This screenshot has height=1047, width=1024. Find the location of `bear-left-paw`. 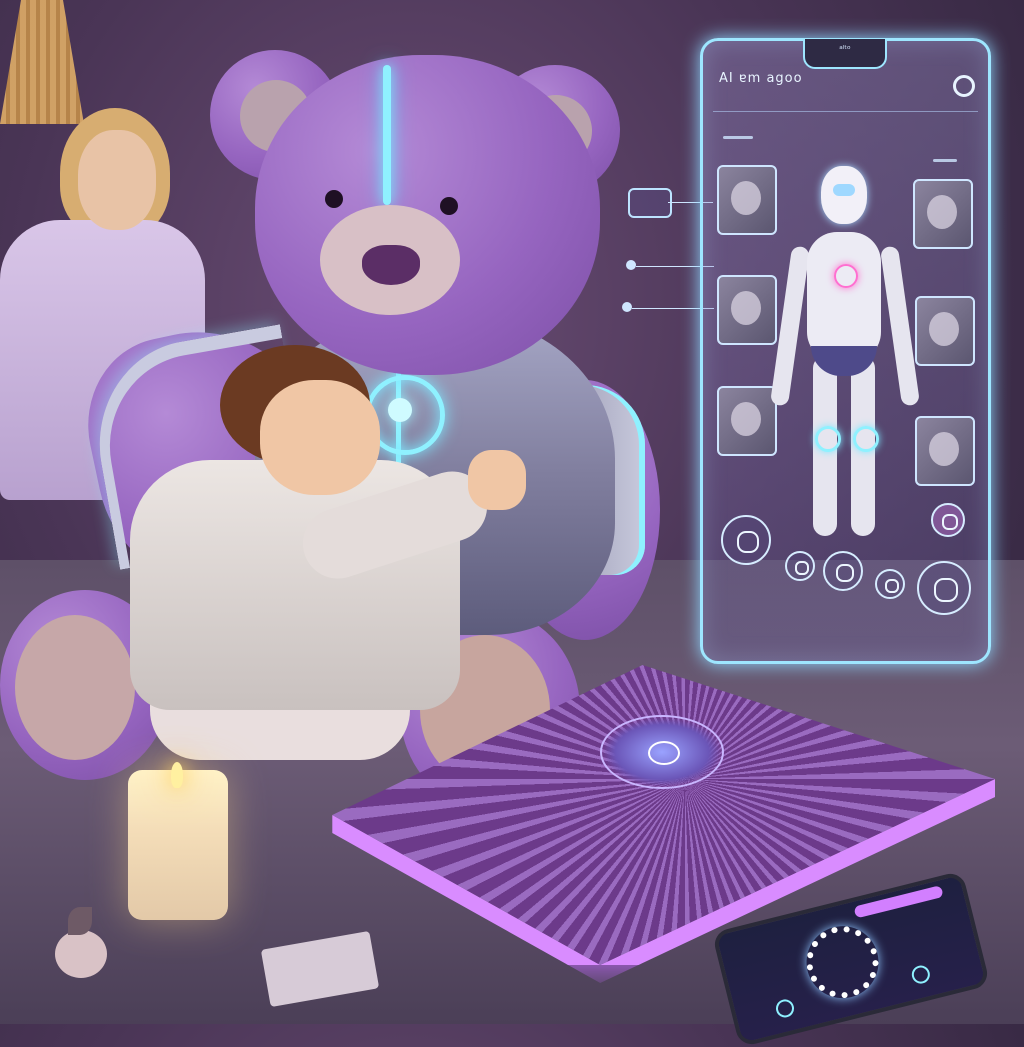

bear-left-paw is located at coordinates (75, 687).